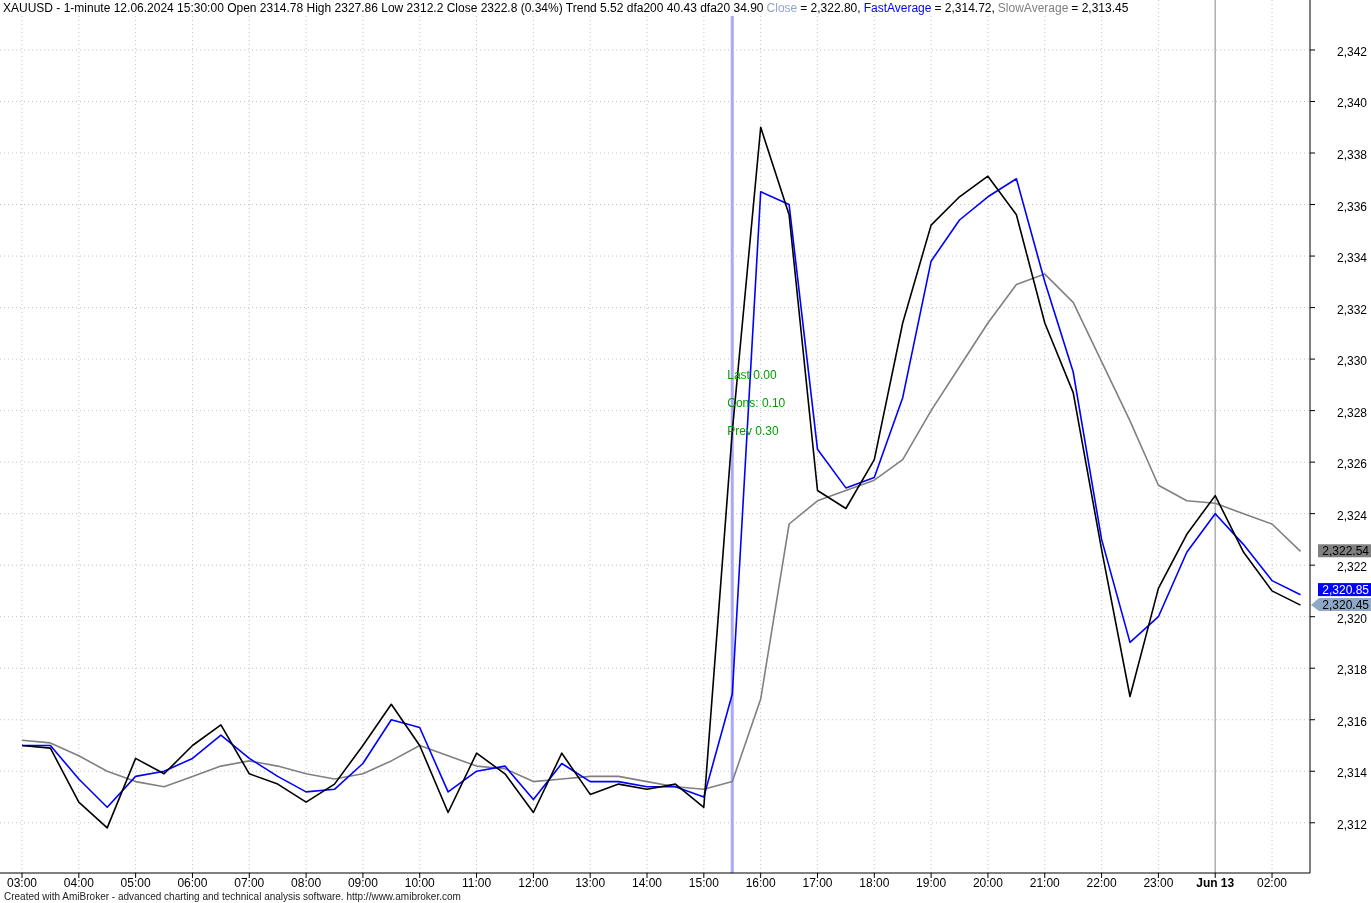 The height and width of the screenshot is (903, 1371). Describe the element at coordinates (1351, 618) in the screenshot. I see `y-axis-label: 2,320` at that location.